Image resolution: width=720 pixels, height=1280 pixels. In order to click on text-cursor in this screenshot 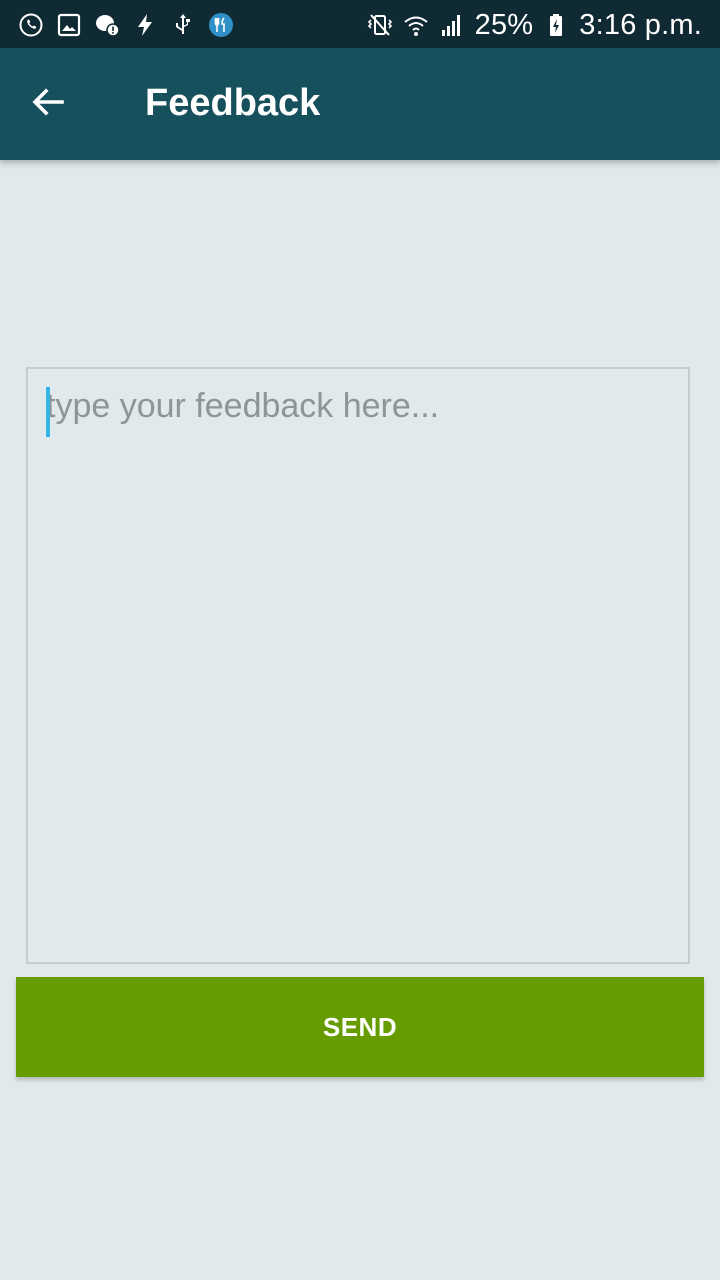, I will do `click(48, 412)`.